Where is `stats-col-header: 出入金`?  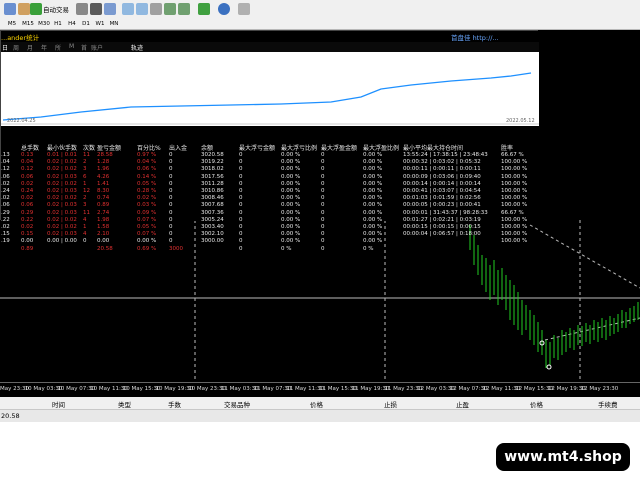 stats-col-header: 出入金 is located at coordinates (178, 147).